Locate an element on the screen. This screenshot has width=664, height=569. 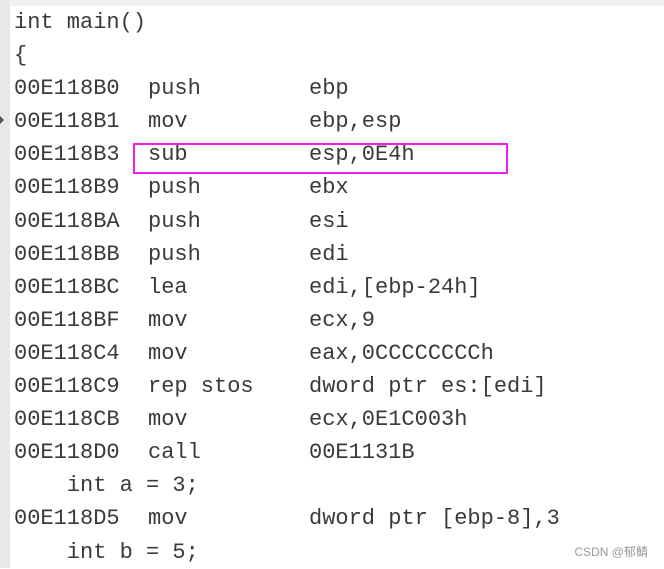
watermark: CSDN @郁鲭 is located at coordinates (611, 552).